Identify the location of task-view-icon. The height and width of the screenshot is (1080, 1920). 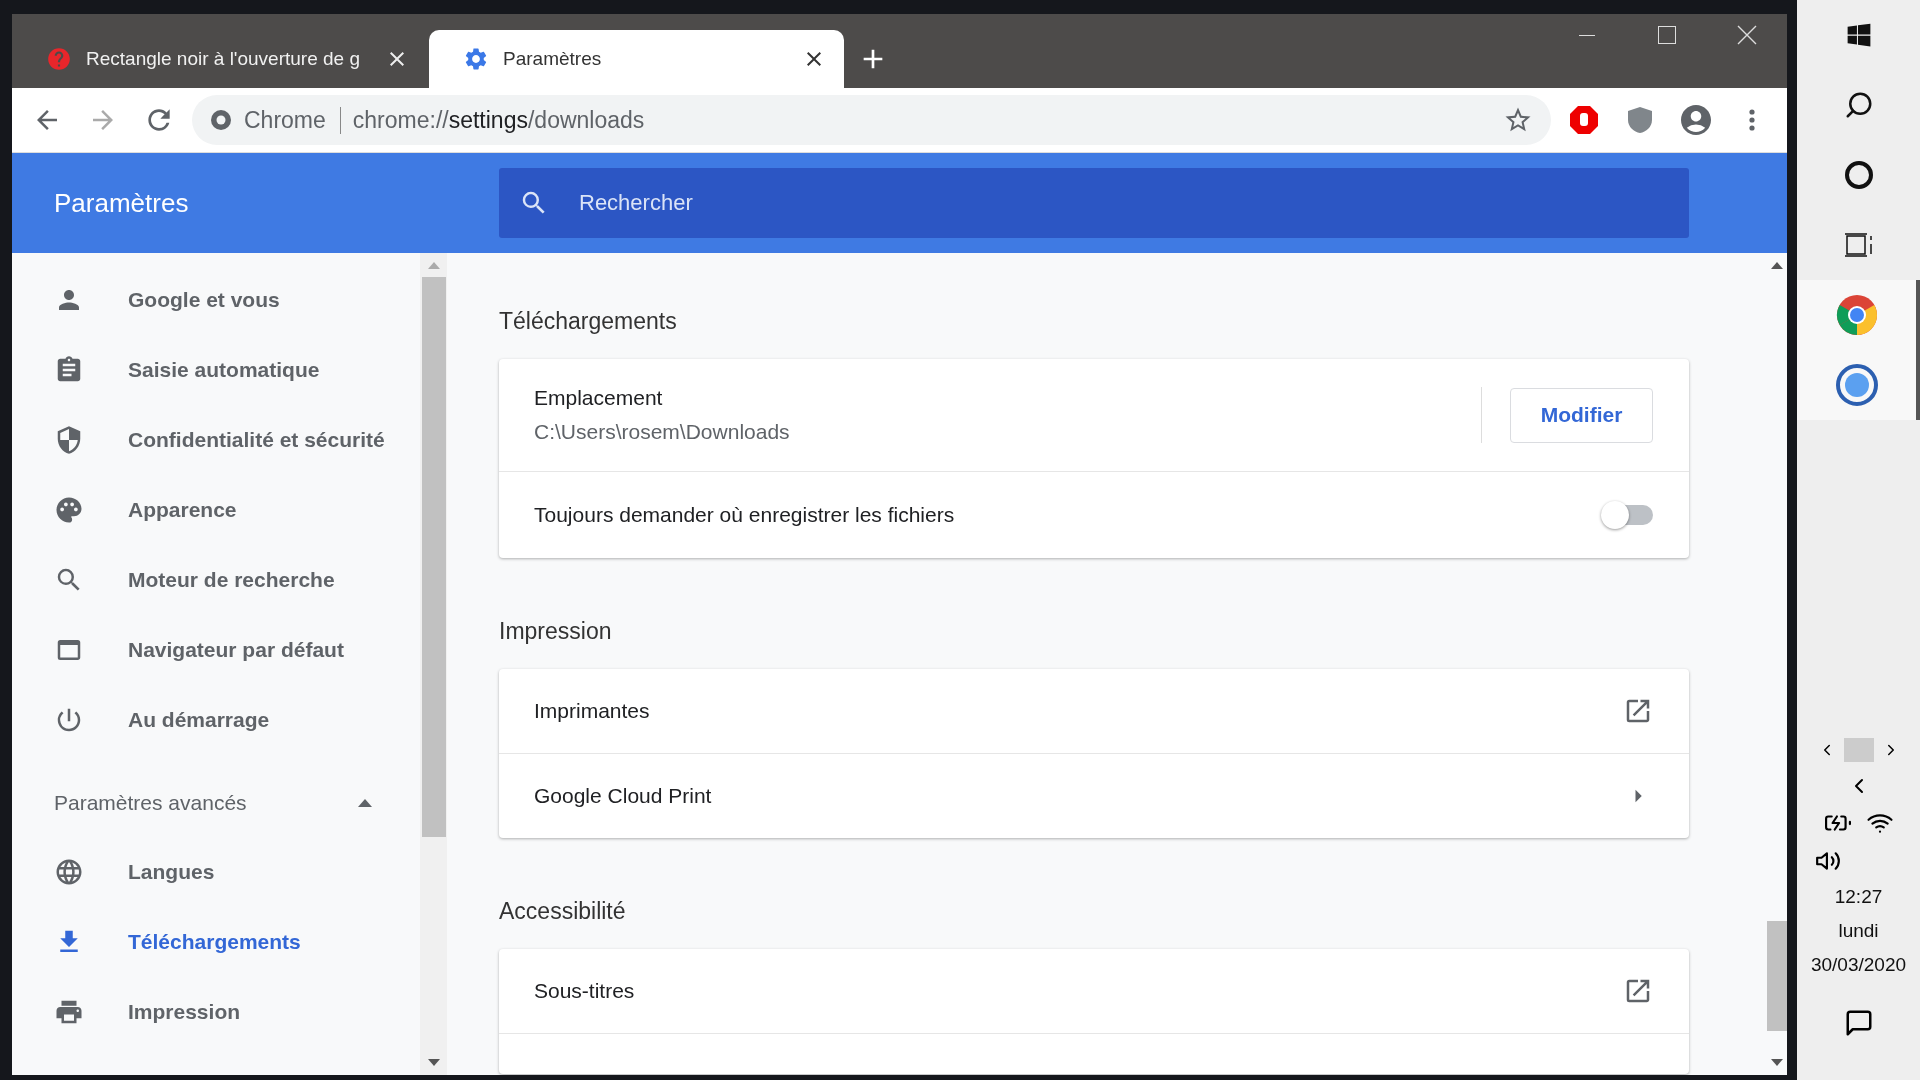
(1858, 245).